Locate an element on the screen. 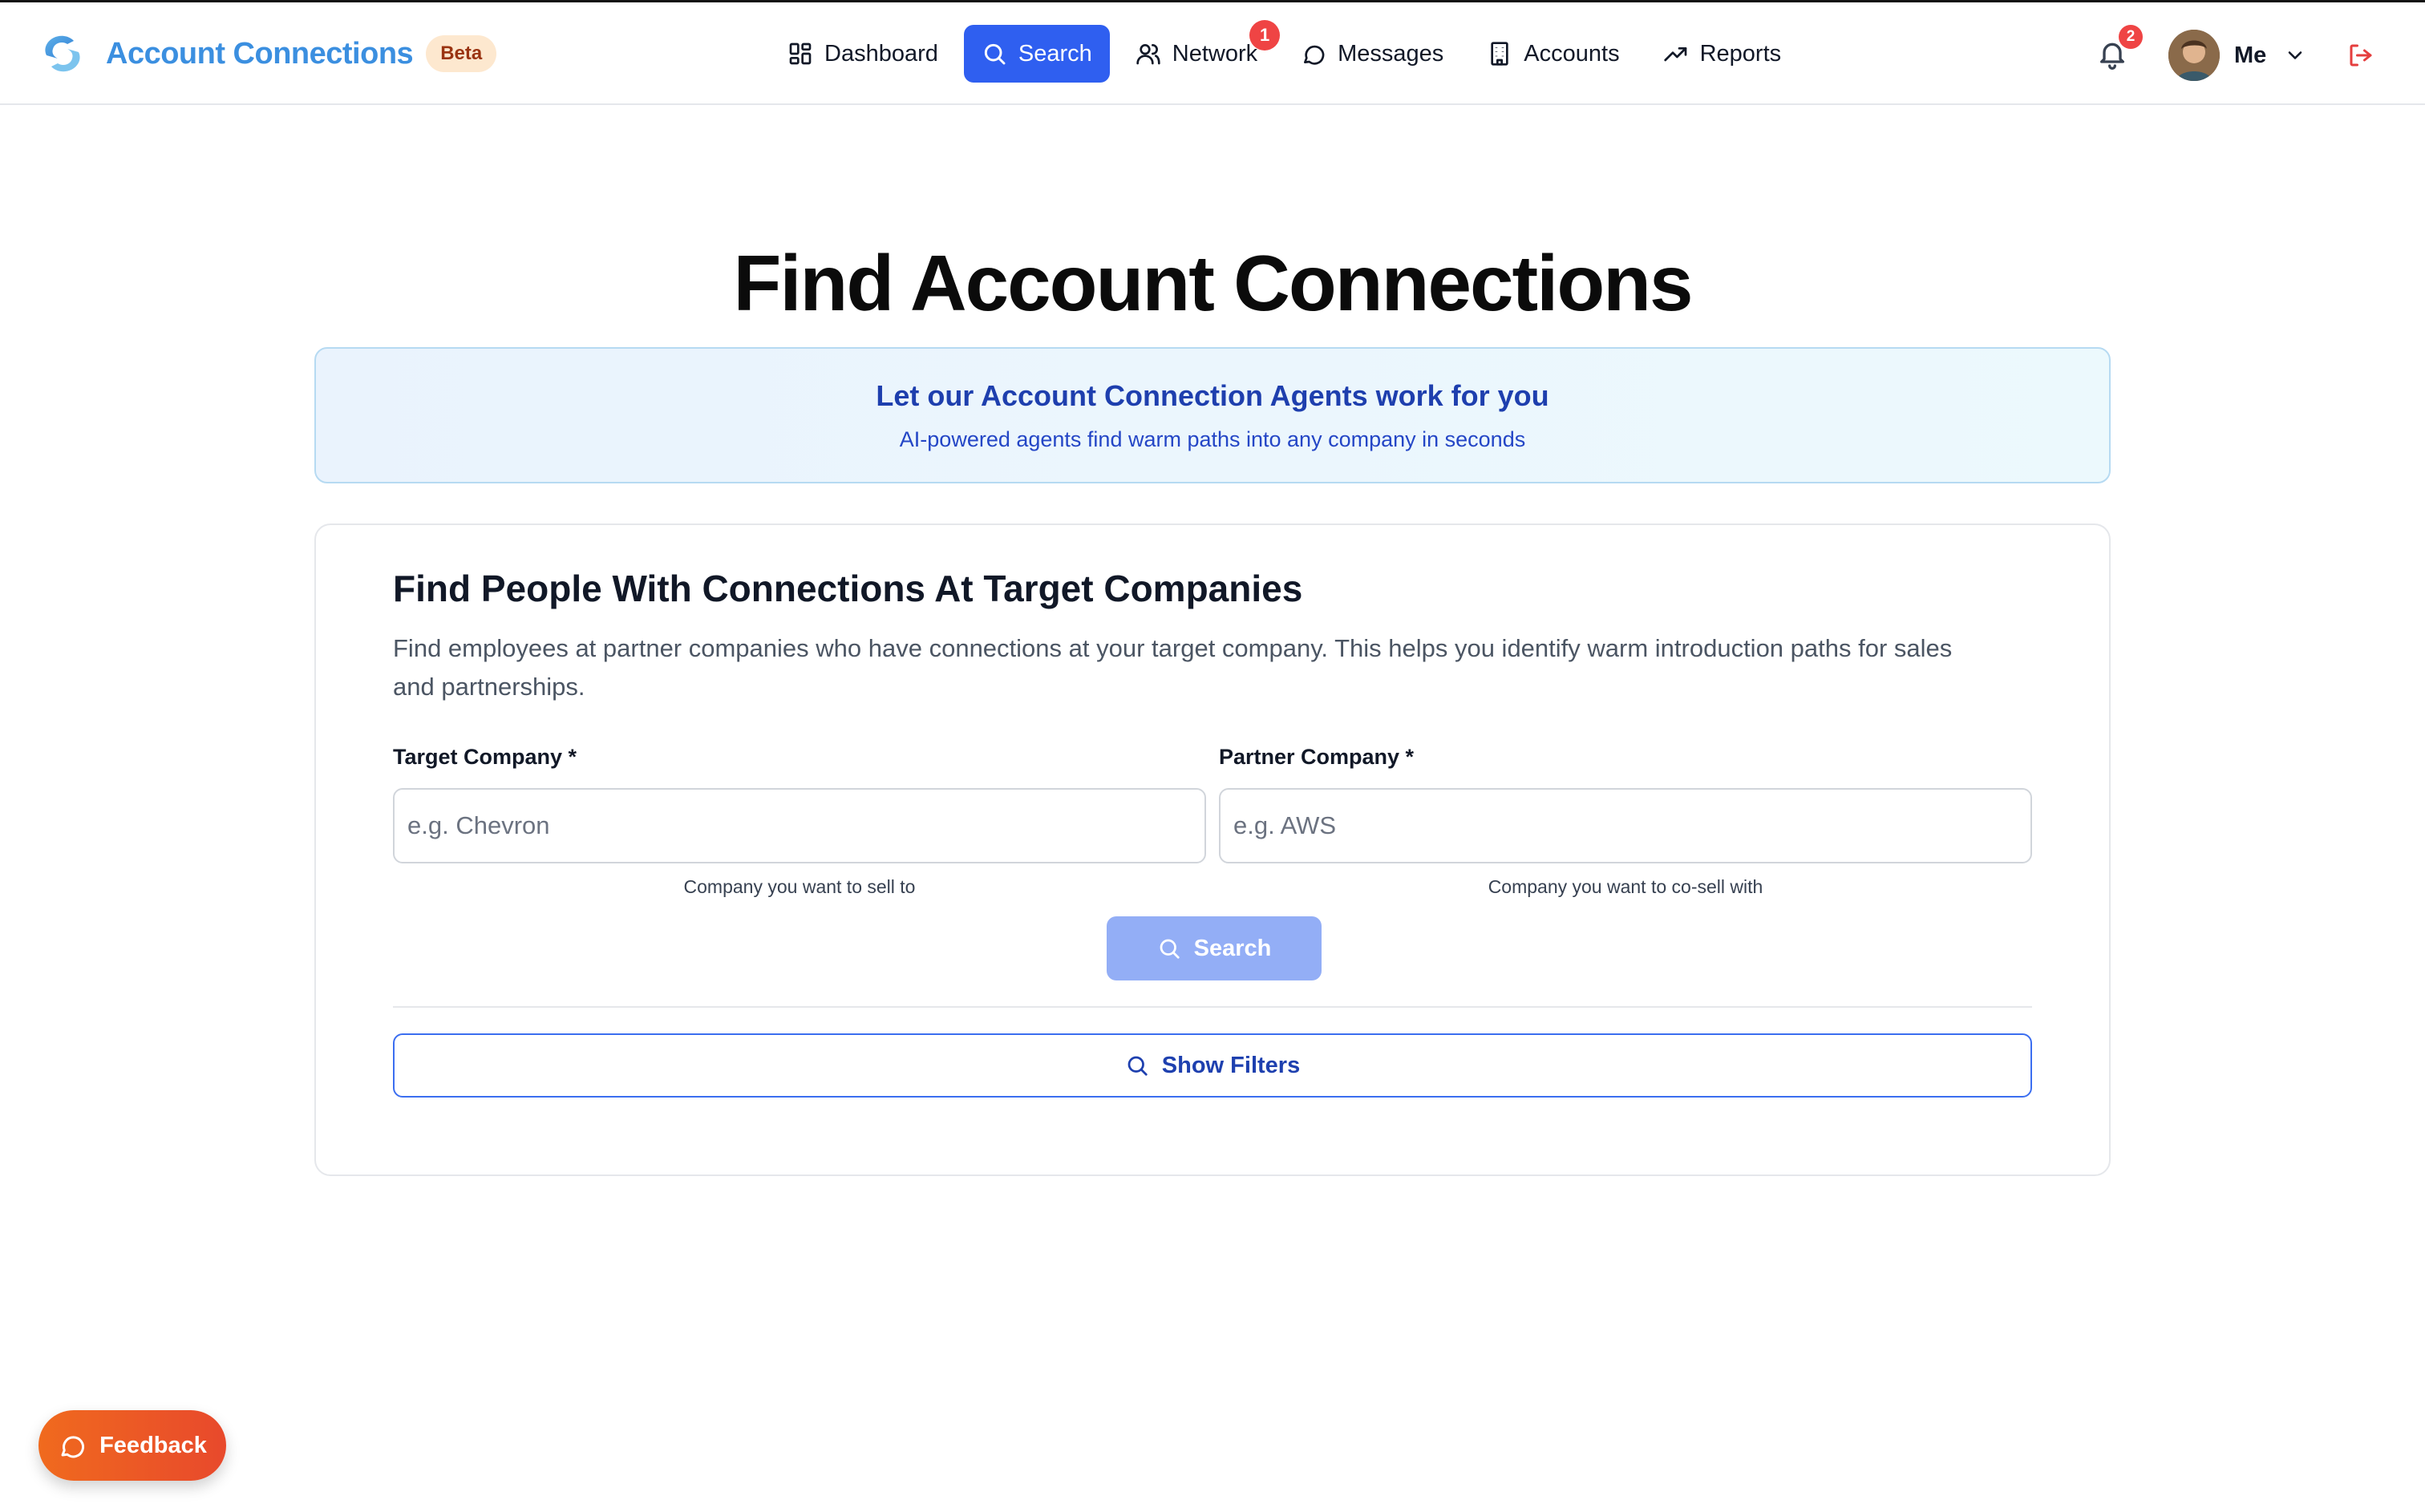  target-company-label: Target Company * is located at coordinates (485, 757).